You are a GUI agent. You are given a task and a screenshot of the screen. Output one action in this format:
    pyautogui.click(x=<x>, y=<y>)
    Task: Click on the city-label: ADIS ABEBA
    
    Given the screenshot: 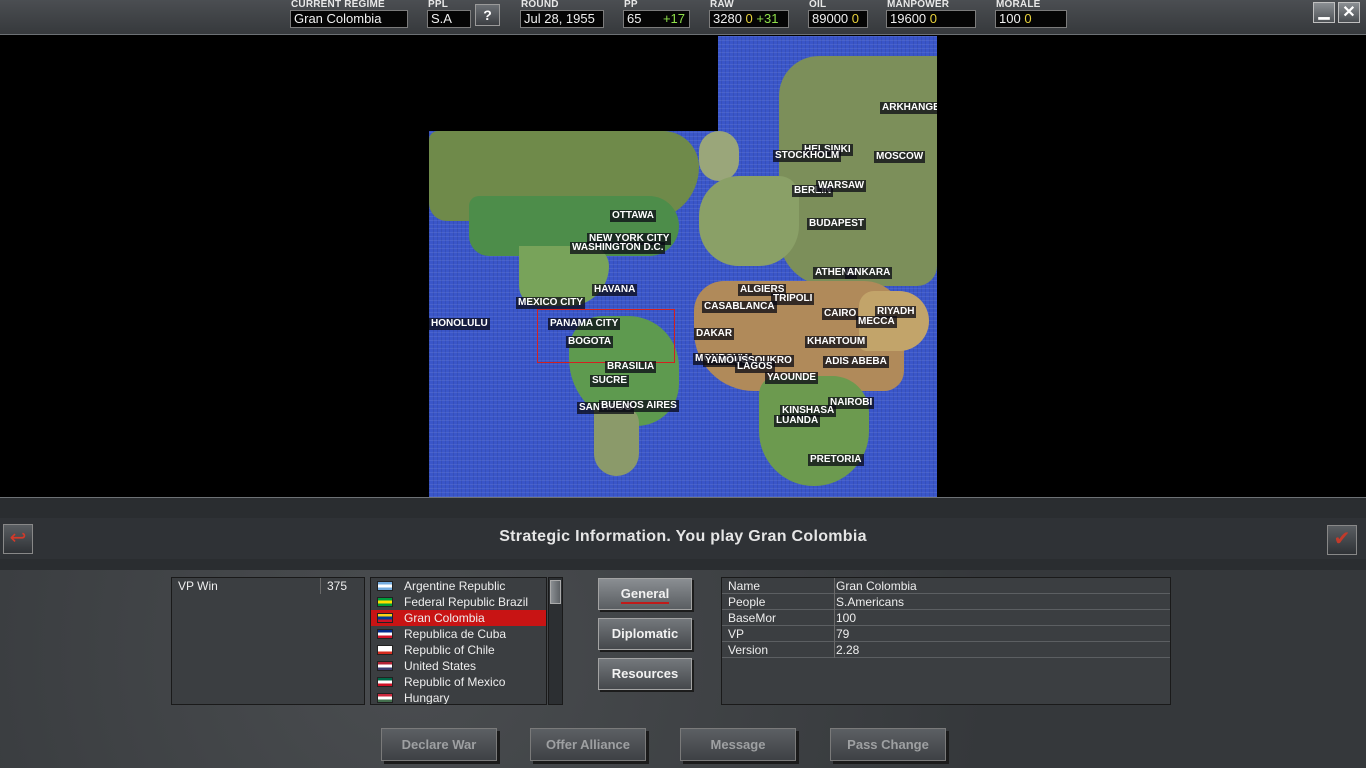 What is the action you would take?
    pyautogui.click(x=856, y=362)
    